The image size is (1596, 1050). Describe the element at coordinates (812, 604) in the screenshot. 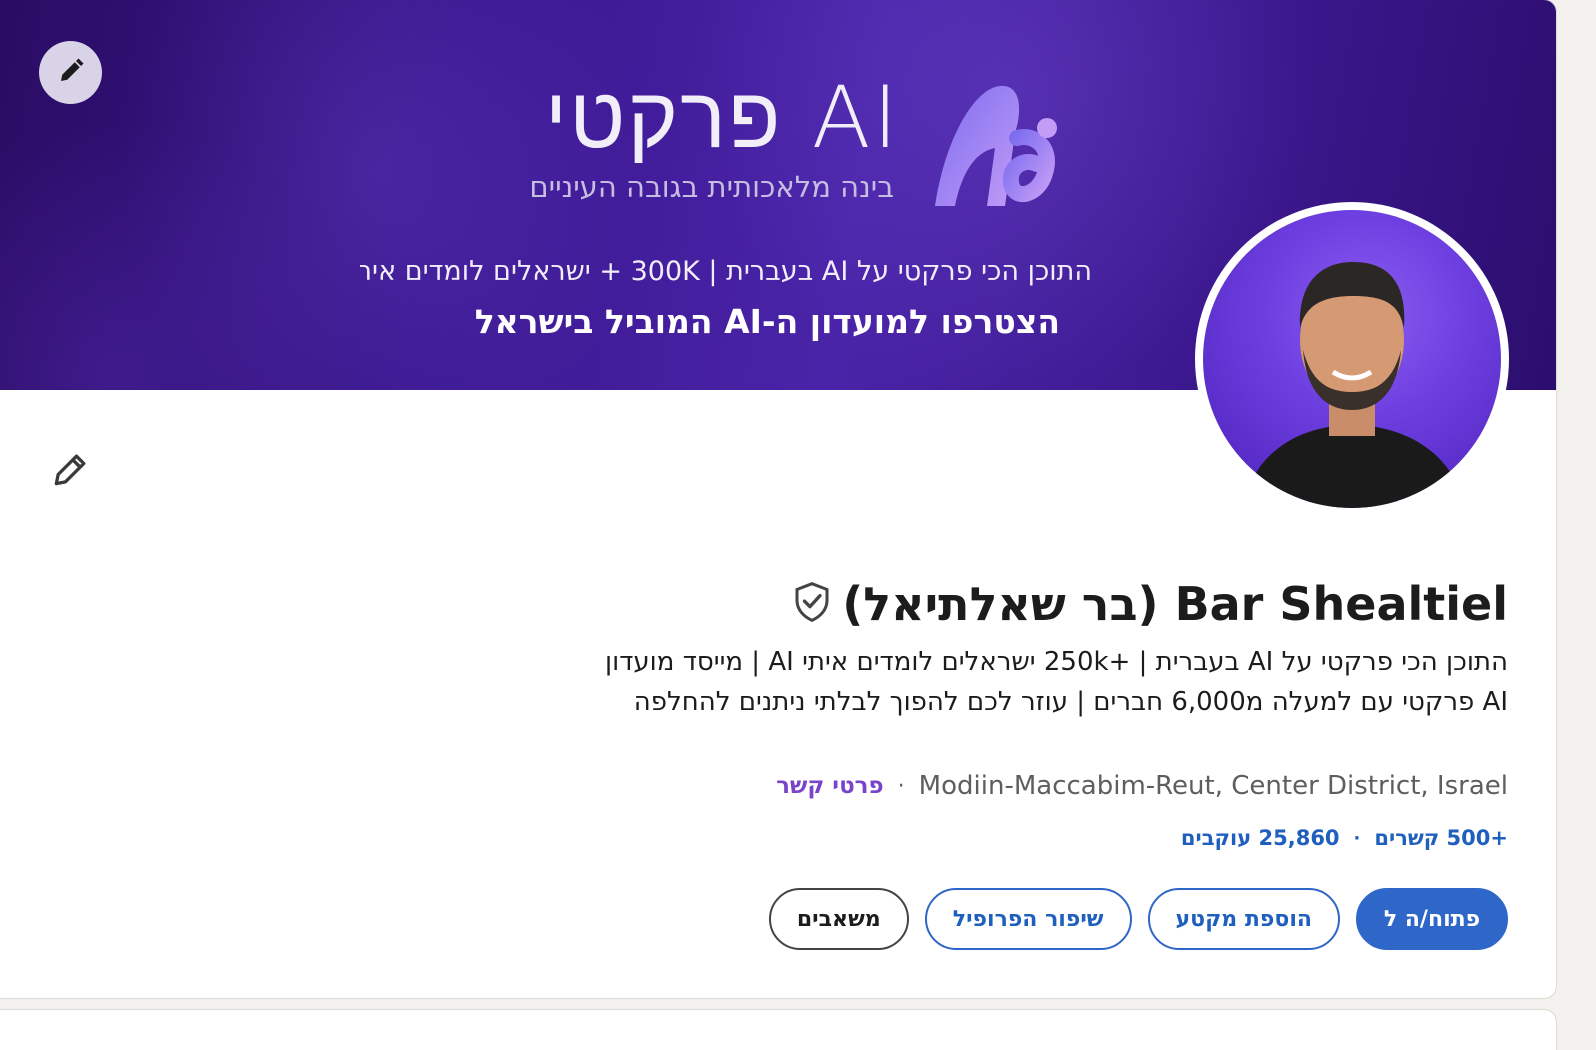

I see `shield-check-icon` at that location.